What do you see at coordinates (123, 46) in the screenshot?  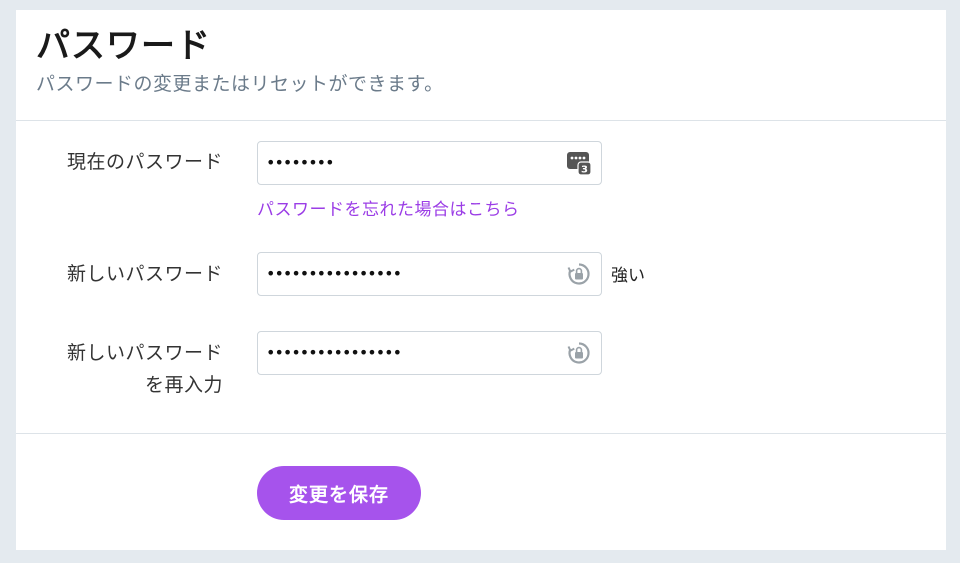 I see `page-title: パスワード` at bounding box center [123, 46].